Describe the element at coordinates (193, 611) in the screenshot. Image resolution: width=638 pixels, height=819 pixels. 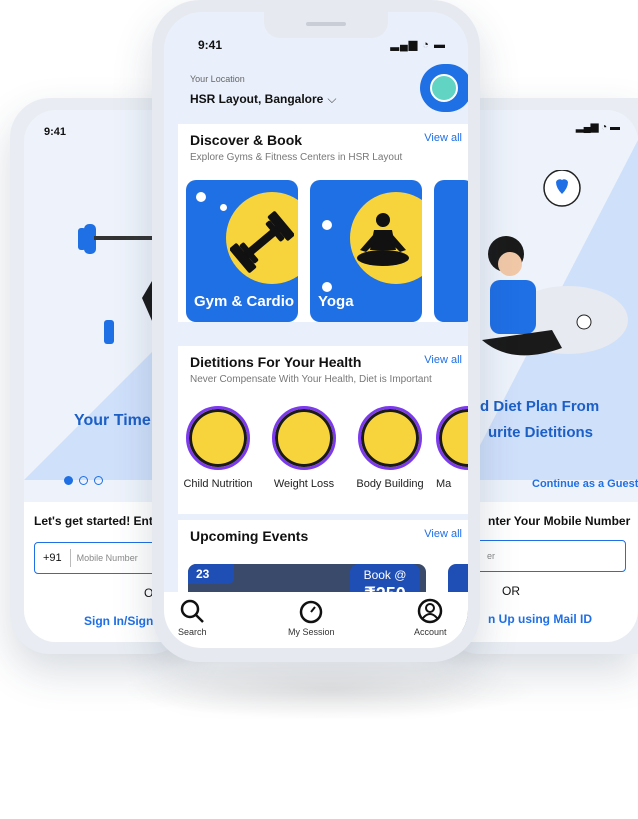
I see `search-icon` at that location.